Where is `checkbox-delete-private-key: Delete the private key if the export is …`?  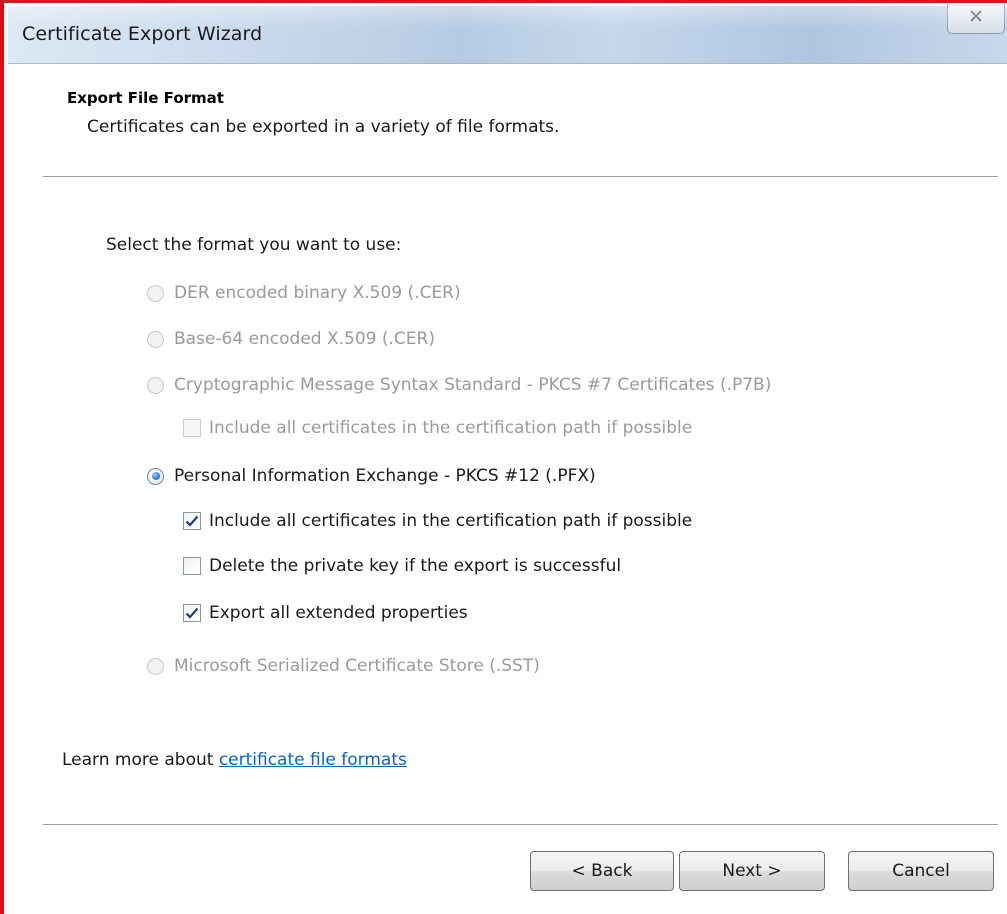 checkbox-delete-private-key: Delete the private key if the export is … is located at coordinates (402, 566).